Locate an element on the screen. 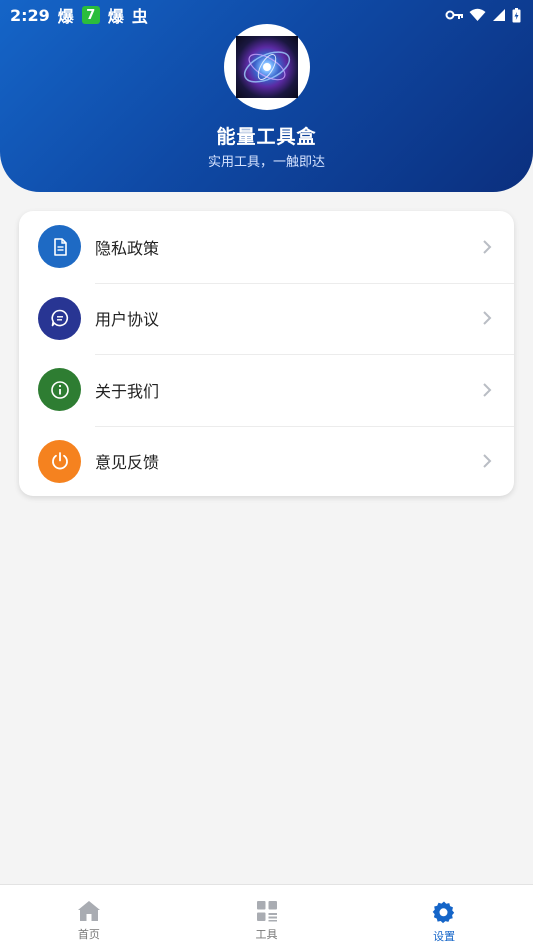 This screenshot has height=948, width=533. menu-item-label: 用户协议 is located at coordinates (127, 320).